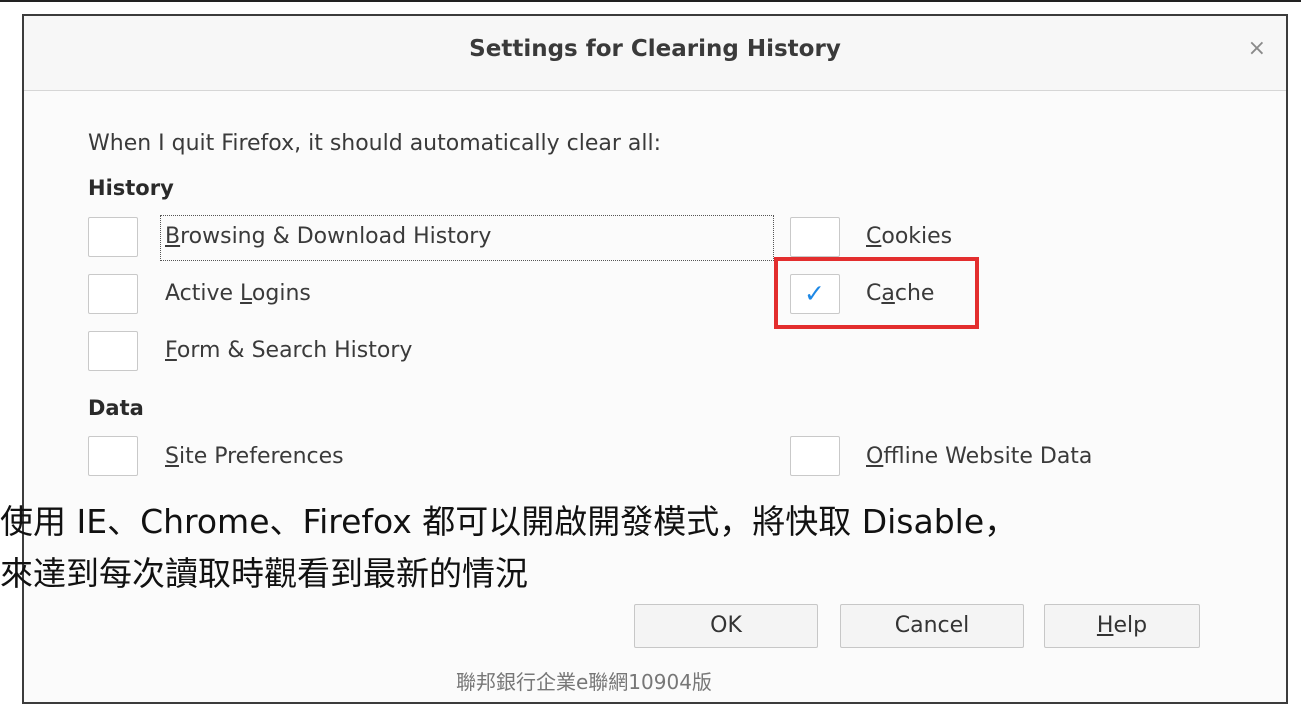  Describe the element at coordinates (328, 236) in the screenshot. I see `browsing-history-label: Browsing & Download History` at that location.